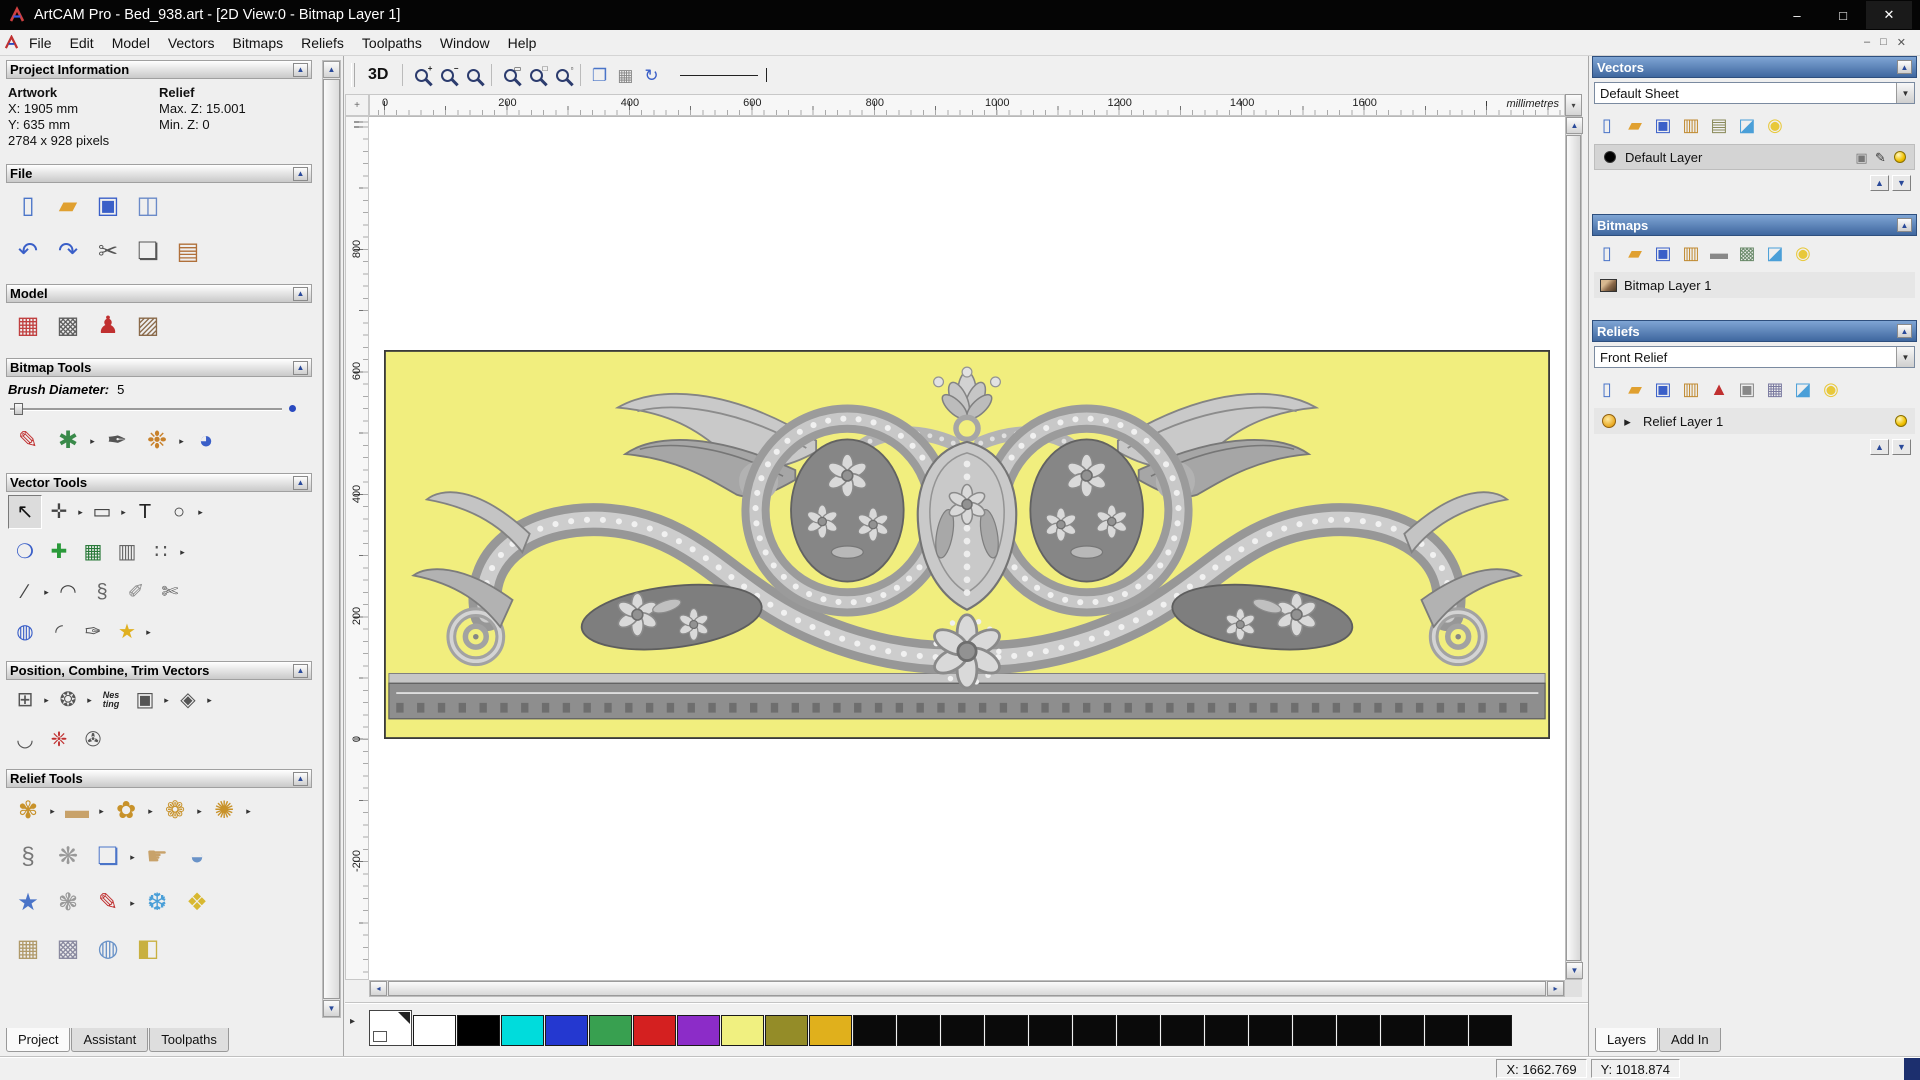 This screenshot has width=1920, height=1080. Describe the element at coordinates (77, 811) in the screenshot. I see `smooth-relief-icon: ▬` at that location.